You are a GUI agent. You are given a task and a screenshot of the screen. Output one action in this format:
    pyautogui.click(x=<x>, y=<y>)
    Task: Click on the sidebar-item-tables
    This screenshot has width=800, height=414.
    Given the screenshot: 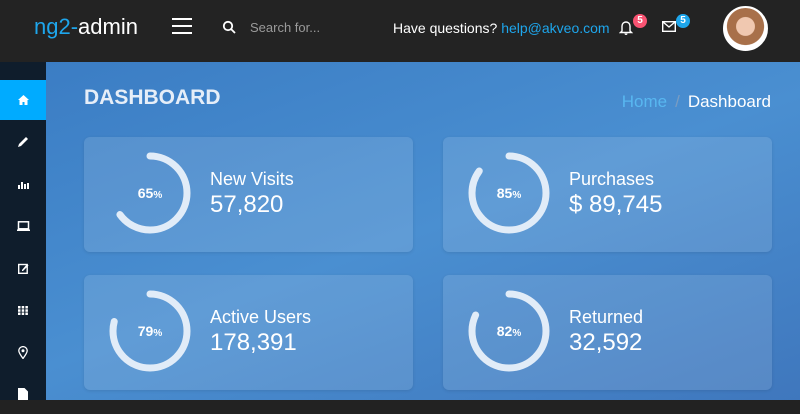 What is the action you would take?
    pyautogui.click(x=23, y=310)
    